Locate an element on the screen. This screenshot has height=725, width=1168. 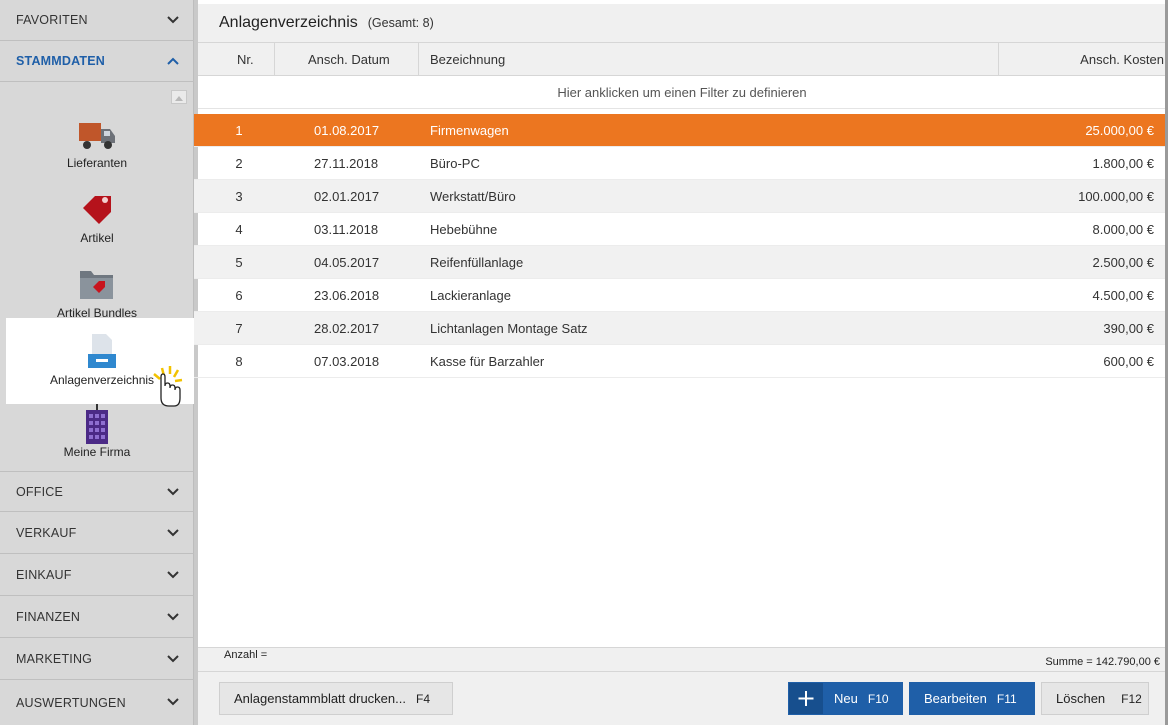
edit-button: Bearbeiten F11 is located at coordinates (972, 698).